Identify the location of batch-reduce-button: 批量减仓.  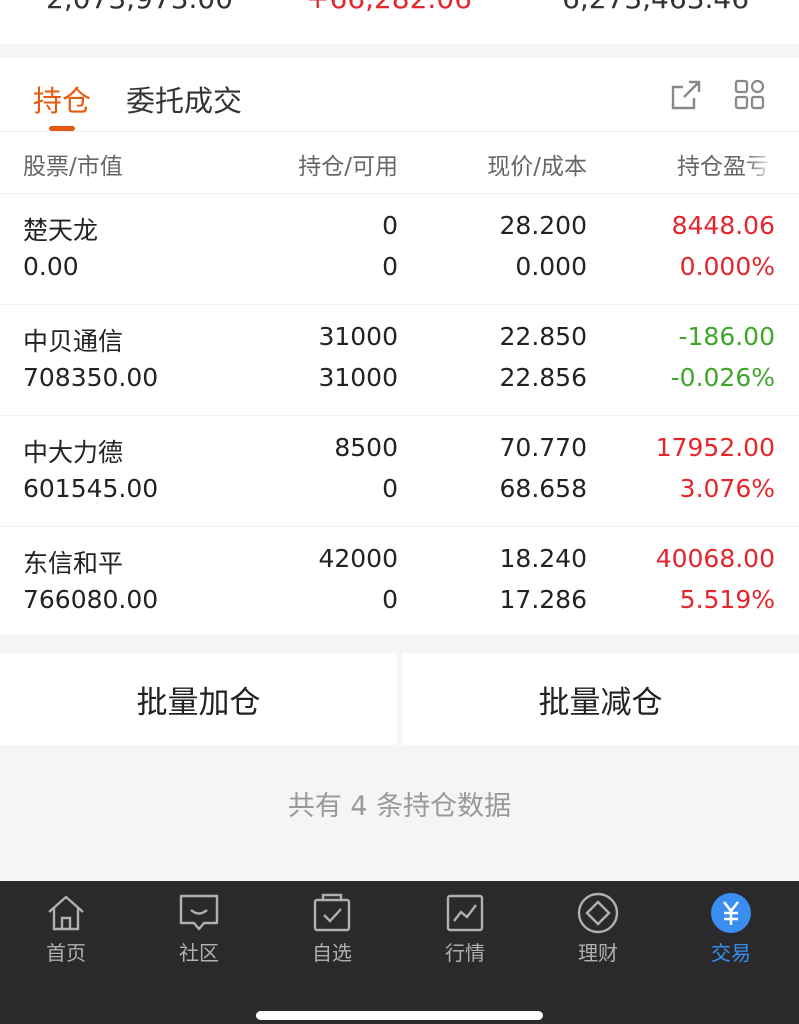
(600, 699).